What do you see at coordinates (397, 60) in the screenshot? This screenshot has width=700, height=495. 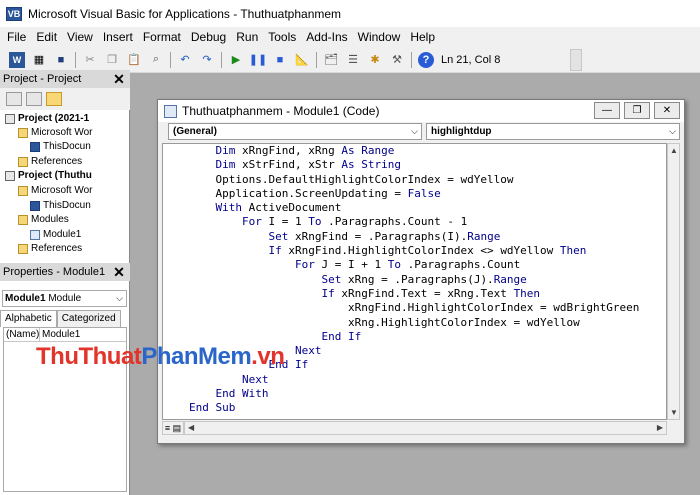 I see `toolbox-icon: ⚒` at bounding box center [397, 60].